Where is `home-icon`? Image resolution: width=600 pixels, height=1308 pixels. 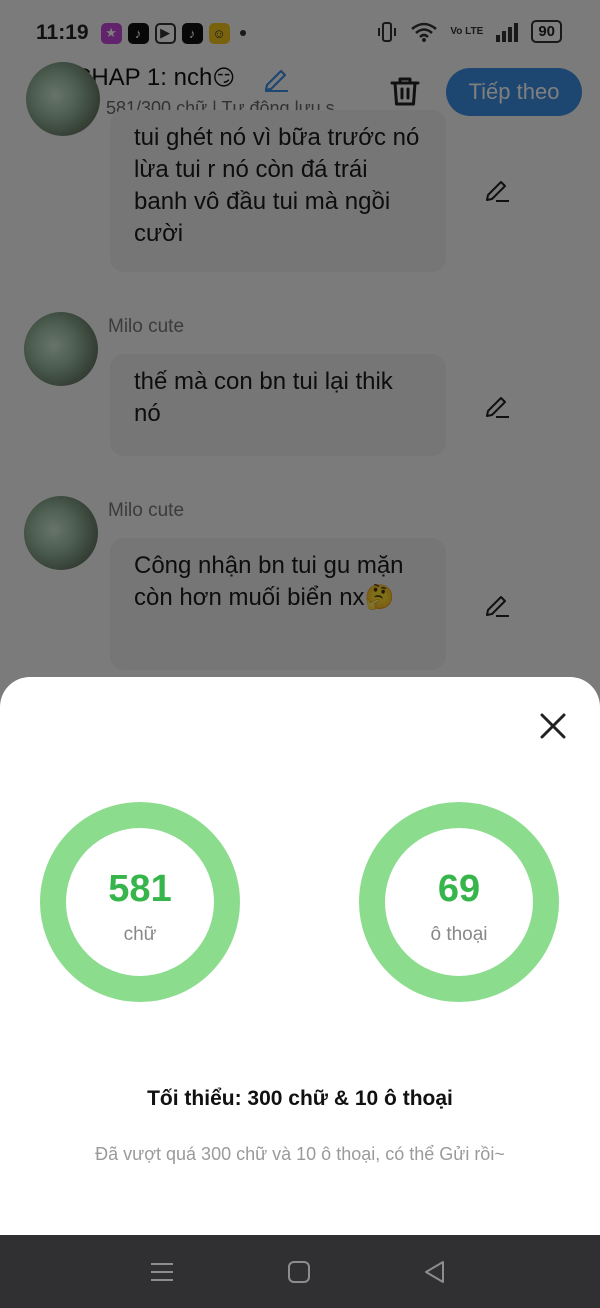 home-icon is located at coordinates (299, 1272).